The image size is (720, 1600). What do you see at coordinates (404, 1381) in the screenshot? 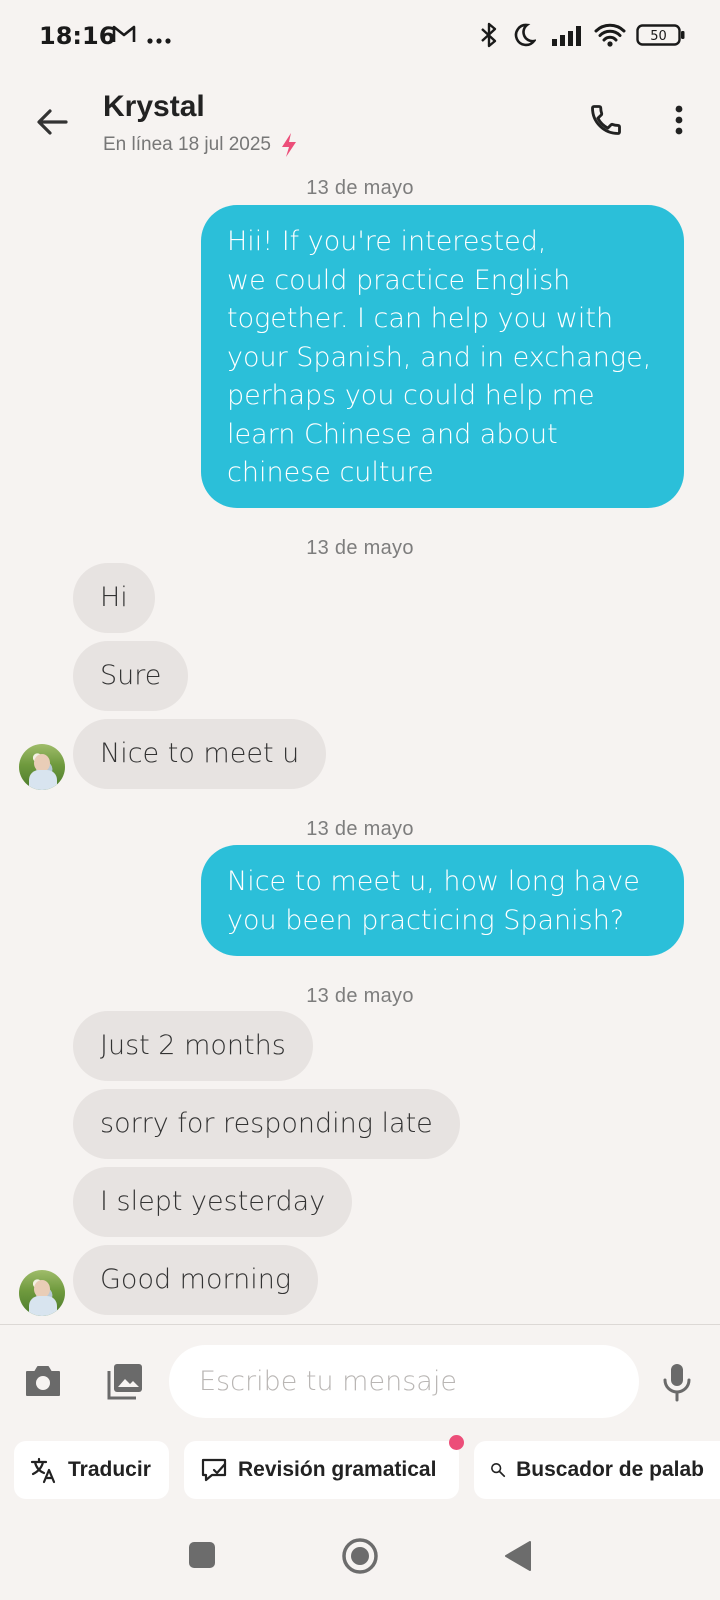
I see `message-input` at bounding box center [404, 1381].